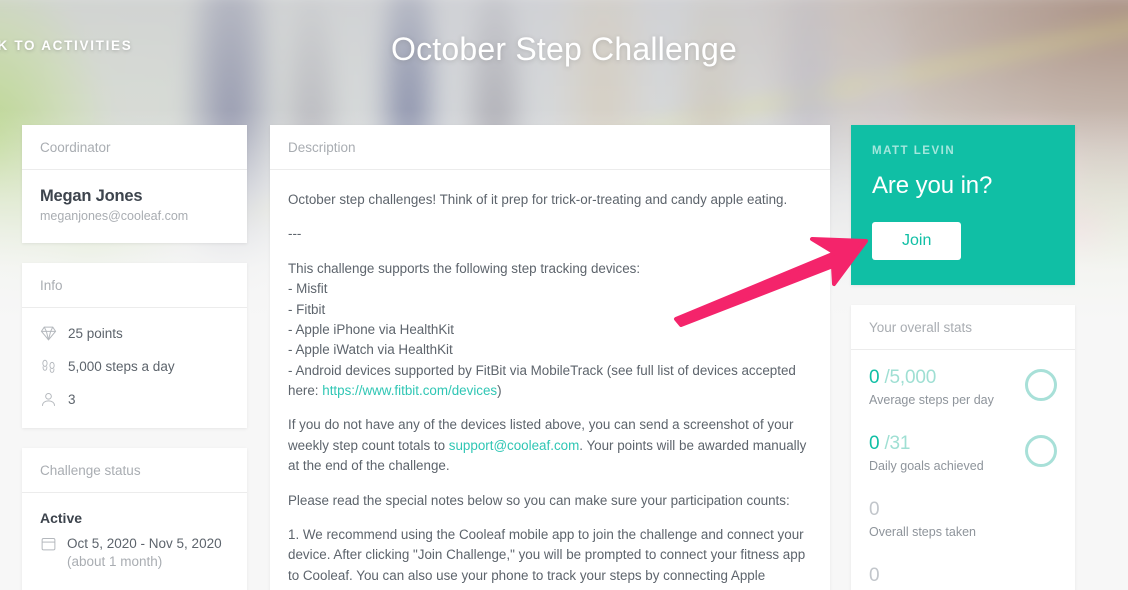 This screenshot has width=1128, height=590. What do you see at coordinates (914, 151) in the screenshot?
I see `current-user-name: MATT LEVIN` at bounding box center [914, 151].